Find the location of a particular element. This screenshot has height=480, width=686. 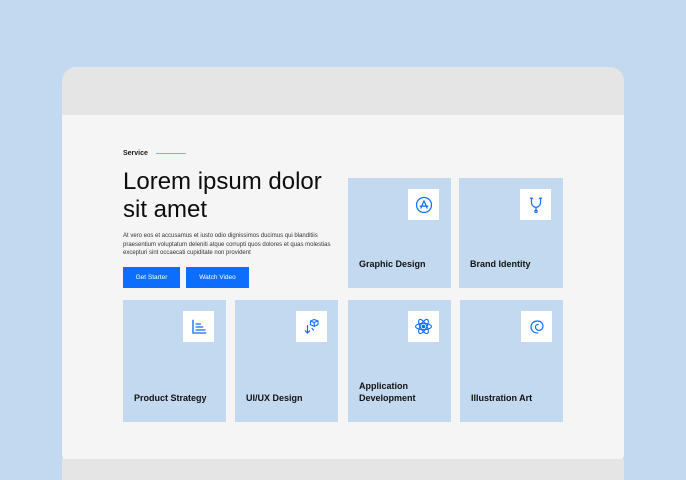

page-title: Lorem ipsum dolor sit amet is located at coordinates (222, 195).